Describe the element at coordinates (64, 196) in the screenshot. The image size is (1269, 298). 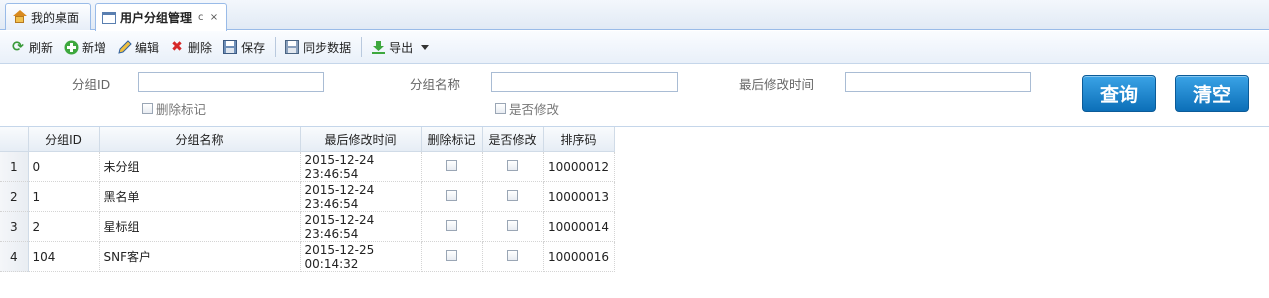
I see `cell-group-id: 1` at that location.